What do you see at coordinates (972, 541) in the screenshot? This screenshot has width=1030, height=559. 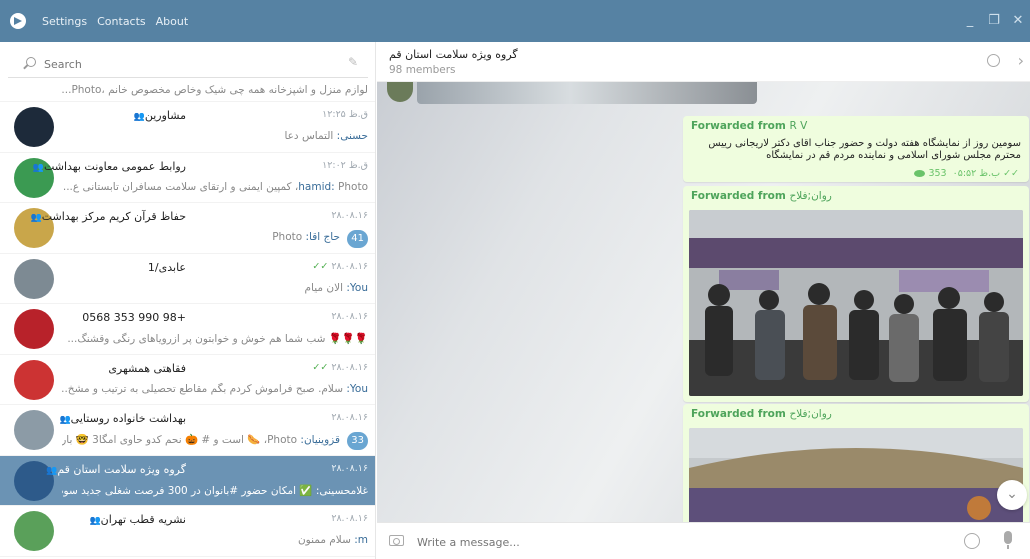 I see `emoji-icon` at bounding box center [972, 541].